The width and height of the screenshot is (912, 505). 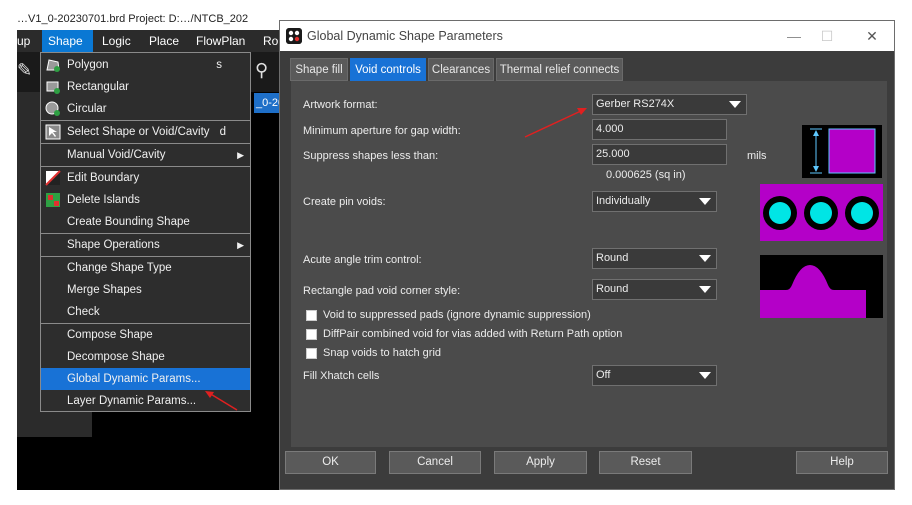 What do you see at coordinates (623, 201) in the screenshot?
I see `pin-voids-value: Individually` at bounding box center [623, 201].